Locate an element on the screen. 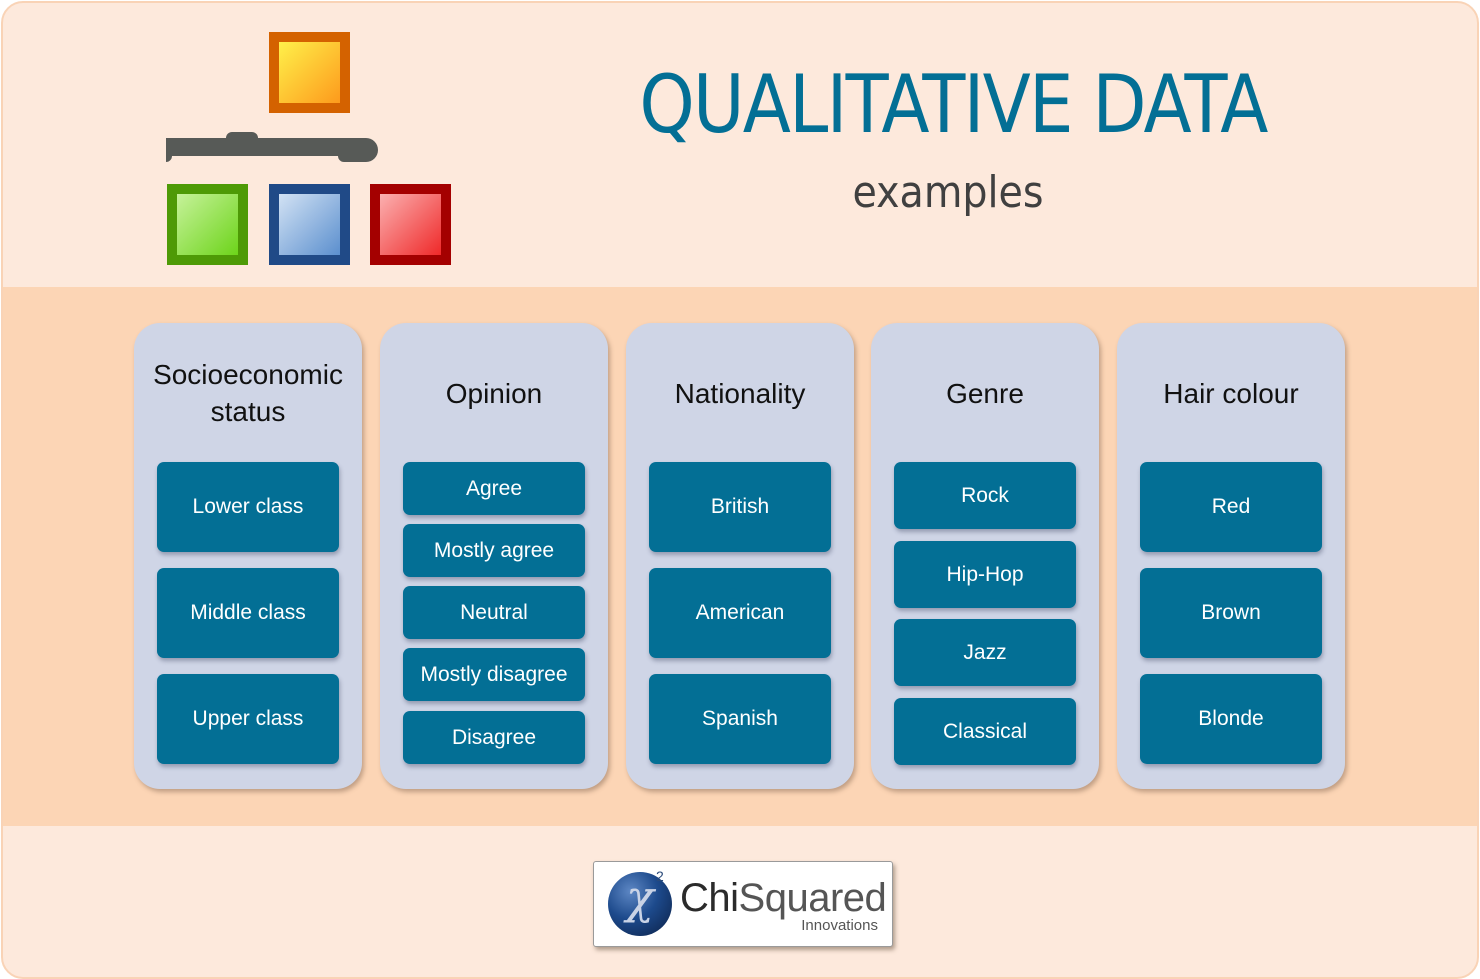 The height and width of the screenshot is (979, 1480). category-column-nationality: Nationality British American Spanish is located at coordinates (740, 556).